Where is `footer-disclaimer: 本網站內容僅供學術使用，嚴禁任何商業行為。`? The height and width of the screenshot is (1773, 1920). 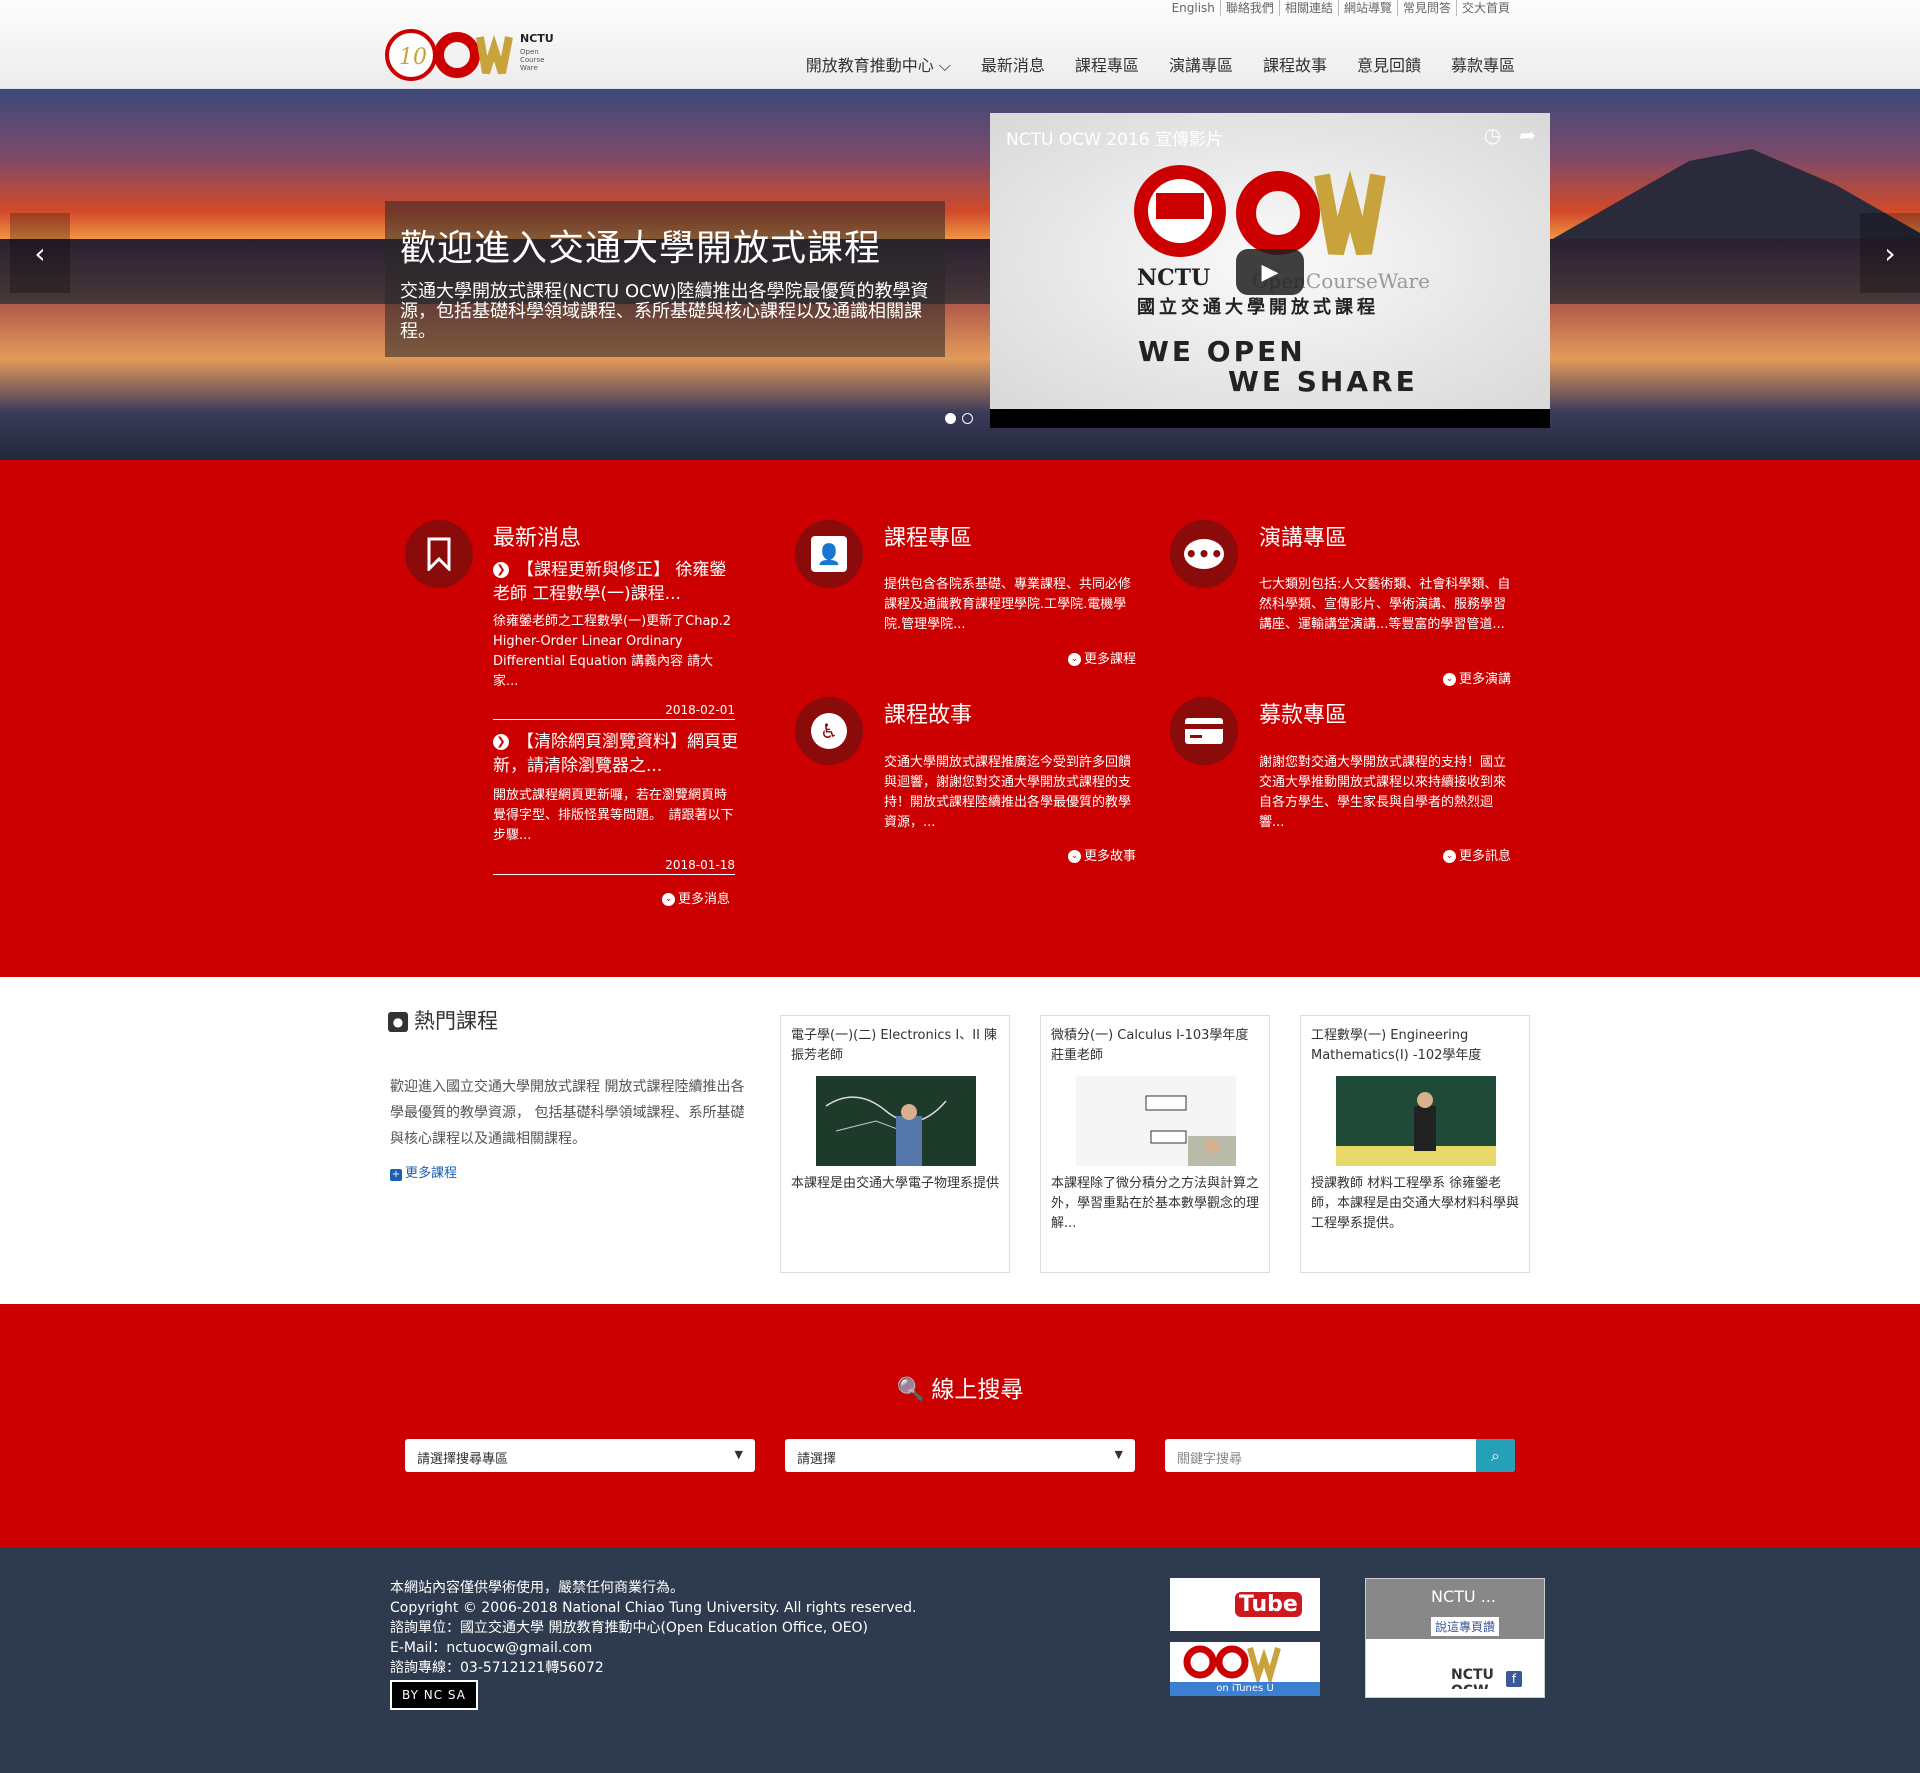
footer-disclaimer: 本網站內容僅供學術使用，嚴禁任何商業行為。 is located at coordinates (537, 1588).